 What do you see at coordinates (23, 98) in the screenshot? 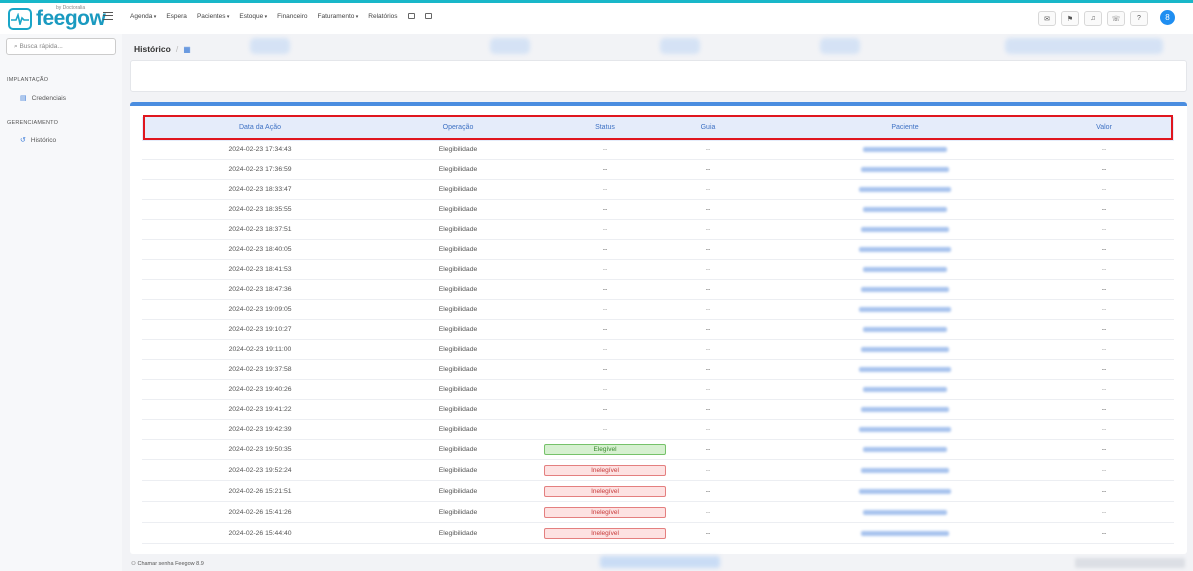
I see `document-icon: ▤` at bounding box center [23, 98].